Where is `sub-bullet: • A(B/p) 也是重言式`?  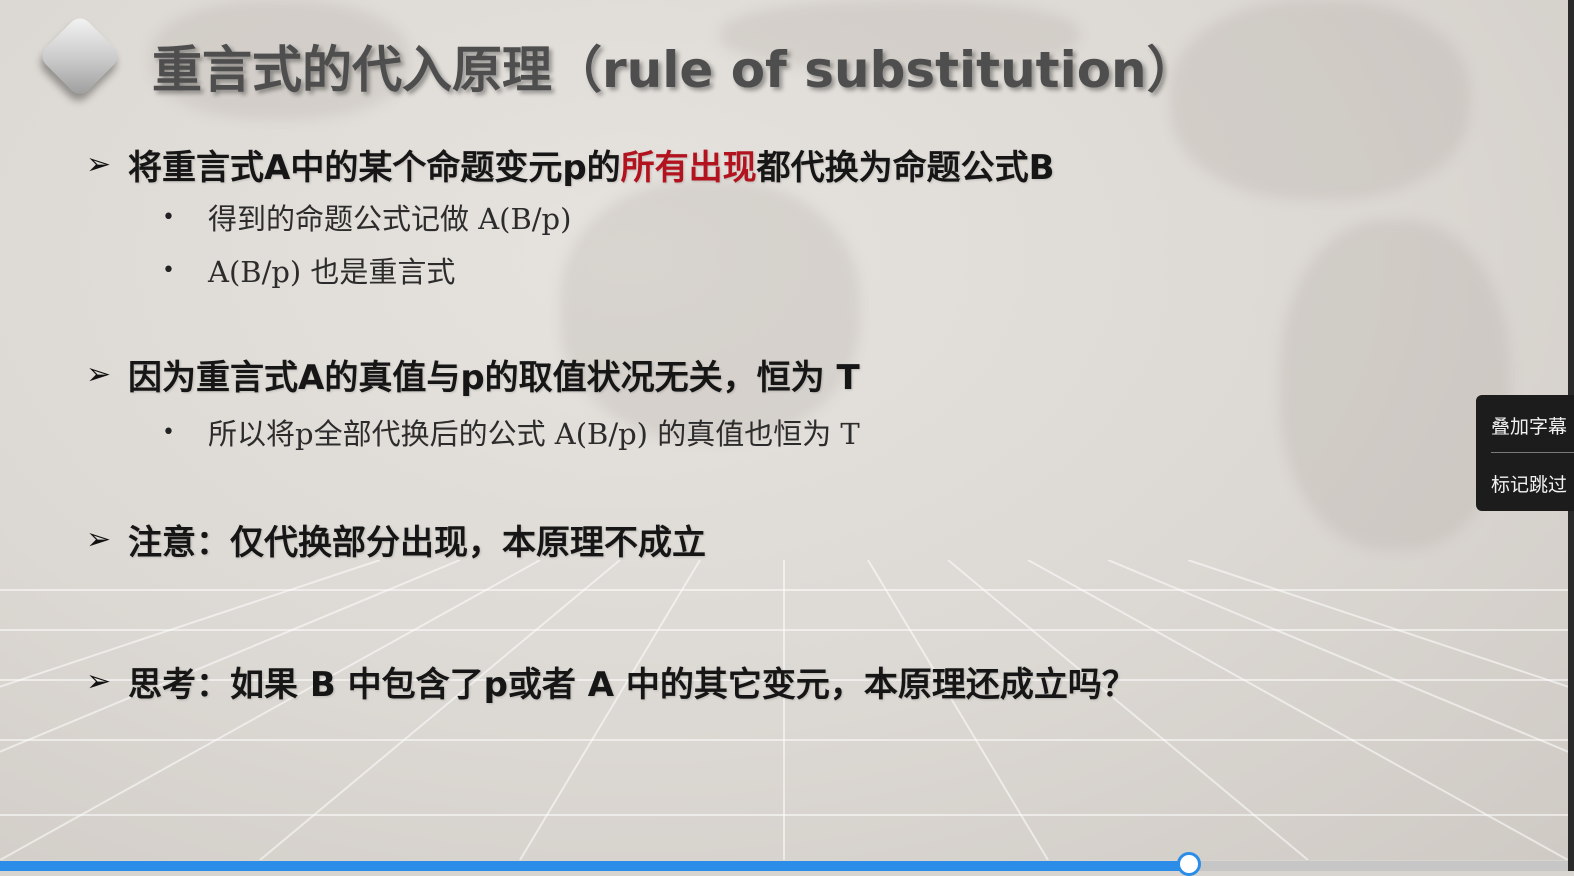 sub-bullet: • A(B/p) 也是重言式 is located at coordinates (308, 270).